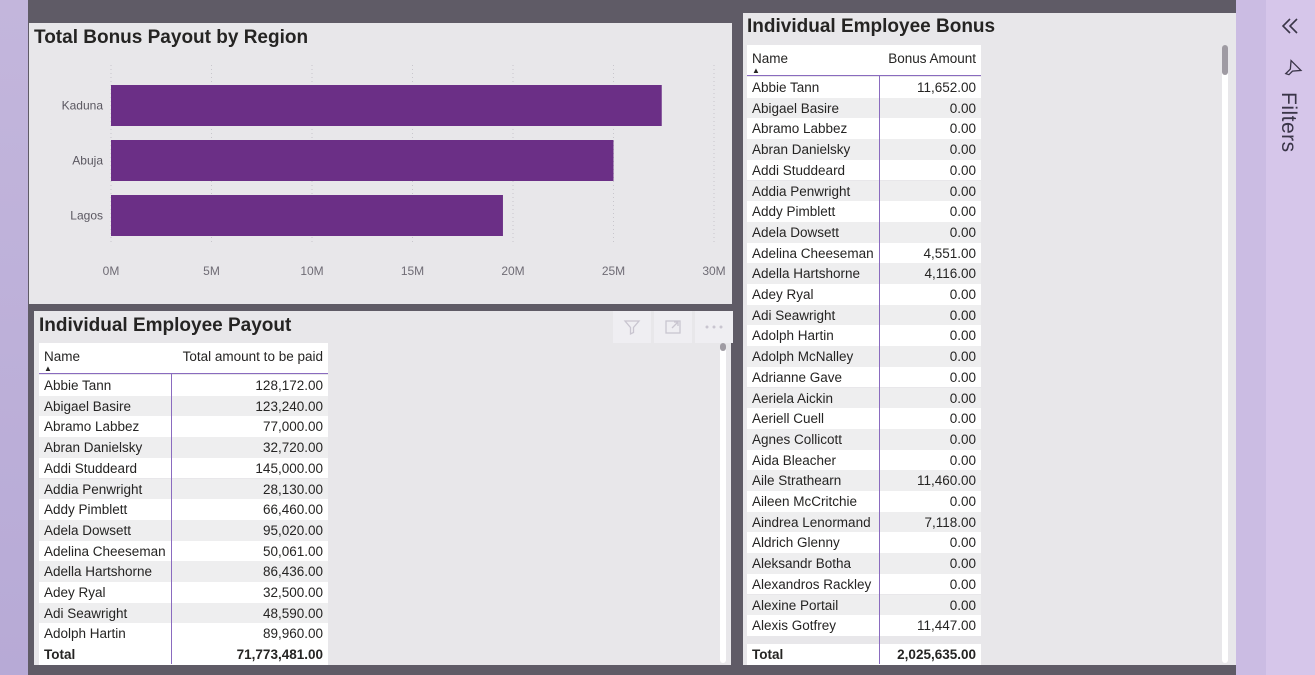 This screenshot has width=1315, height=675. Describe the element at coordinates (795, 605) in the screenshot. I see `cell-name: Alexine Portail` at that location.